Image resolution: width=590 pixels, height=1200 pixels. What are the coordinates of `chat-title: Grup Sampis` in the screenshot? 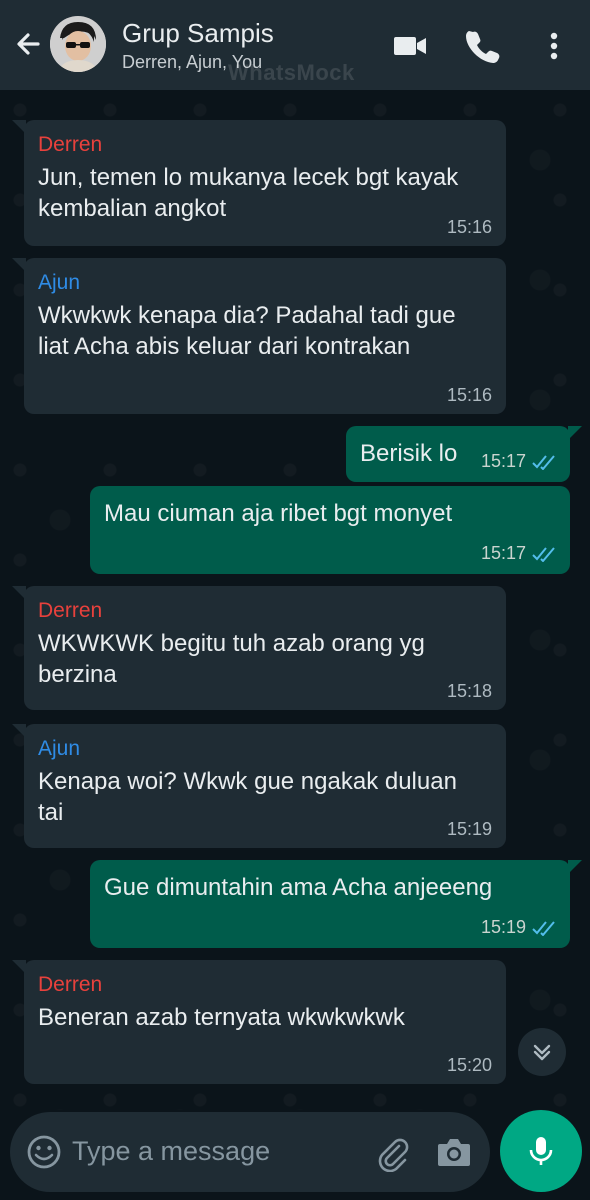 It's located at (198, 33).